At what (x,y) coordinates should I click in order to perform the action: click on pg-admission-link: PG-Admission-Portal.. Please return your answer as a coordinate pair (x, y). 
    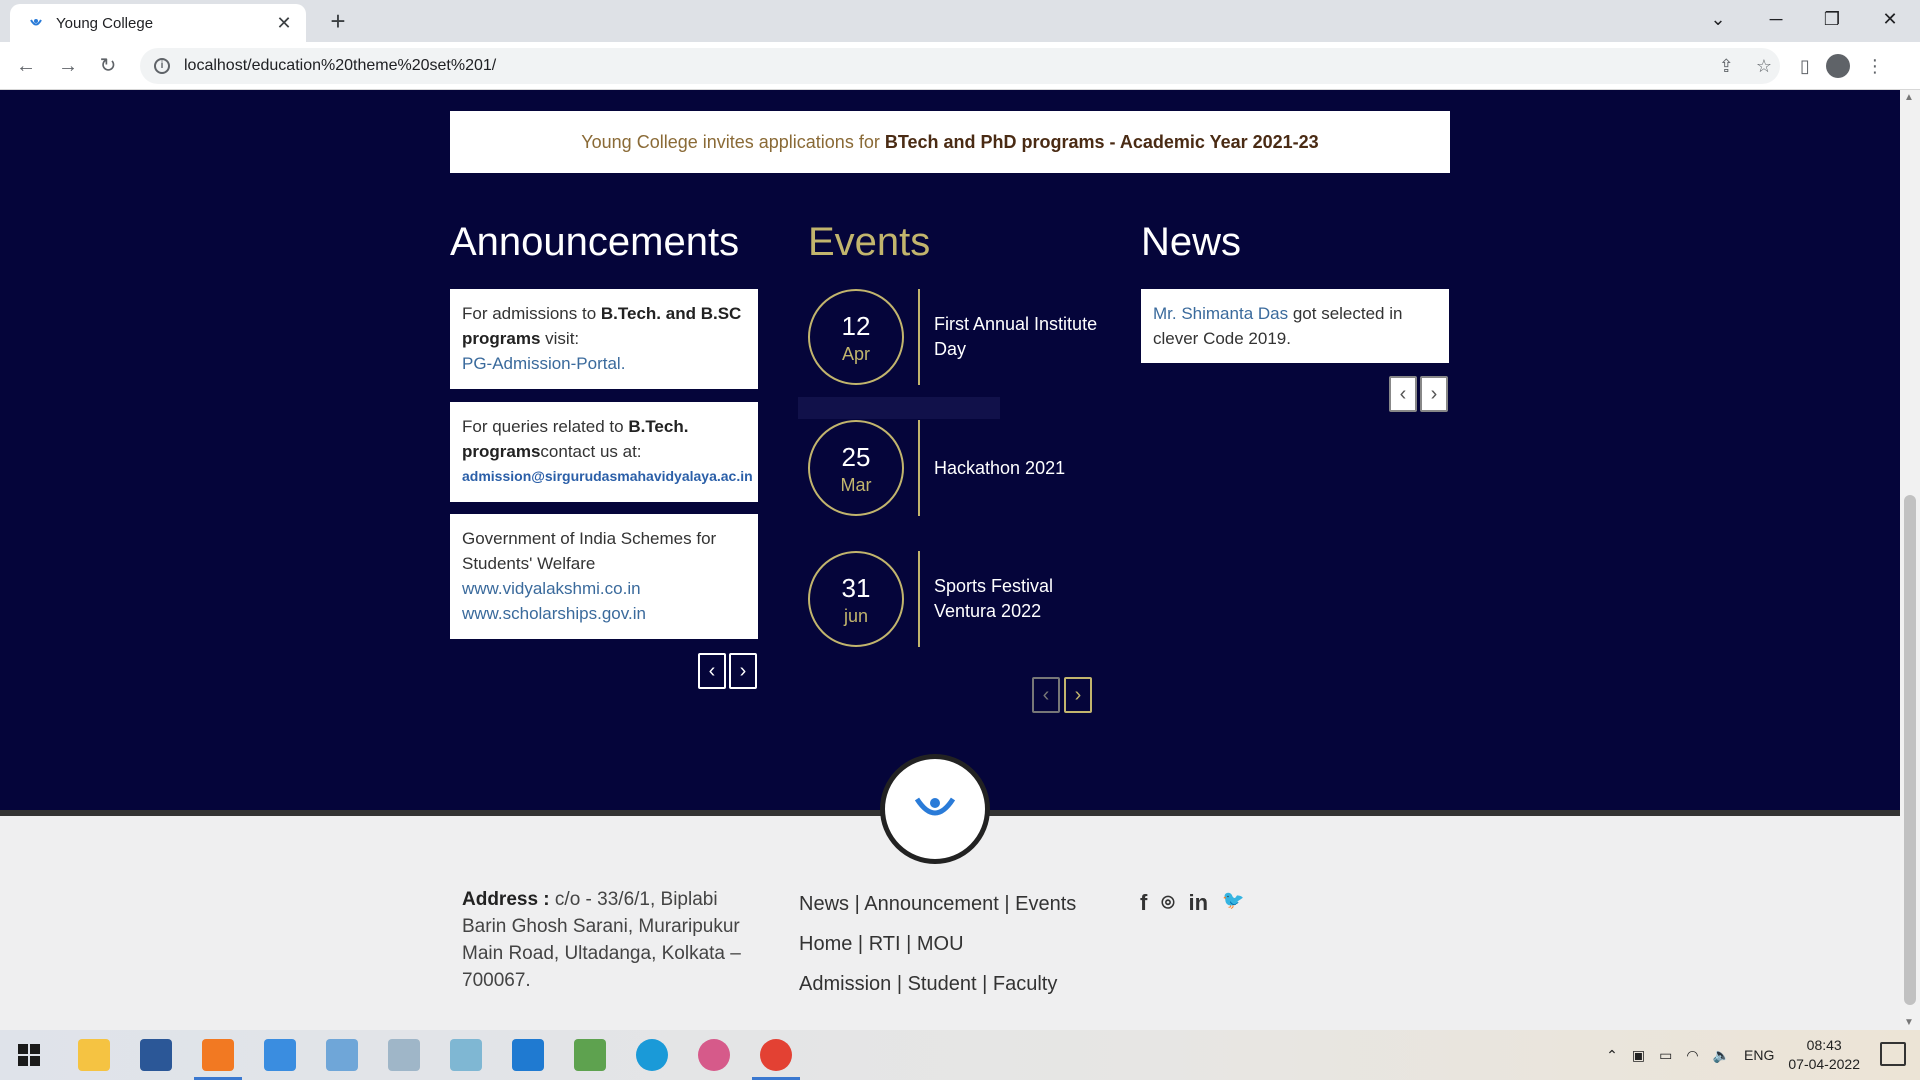
    Looking at the image, I should click on (604, 363).